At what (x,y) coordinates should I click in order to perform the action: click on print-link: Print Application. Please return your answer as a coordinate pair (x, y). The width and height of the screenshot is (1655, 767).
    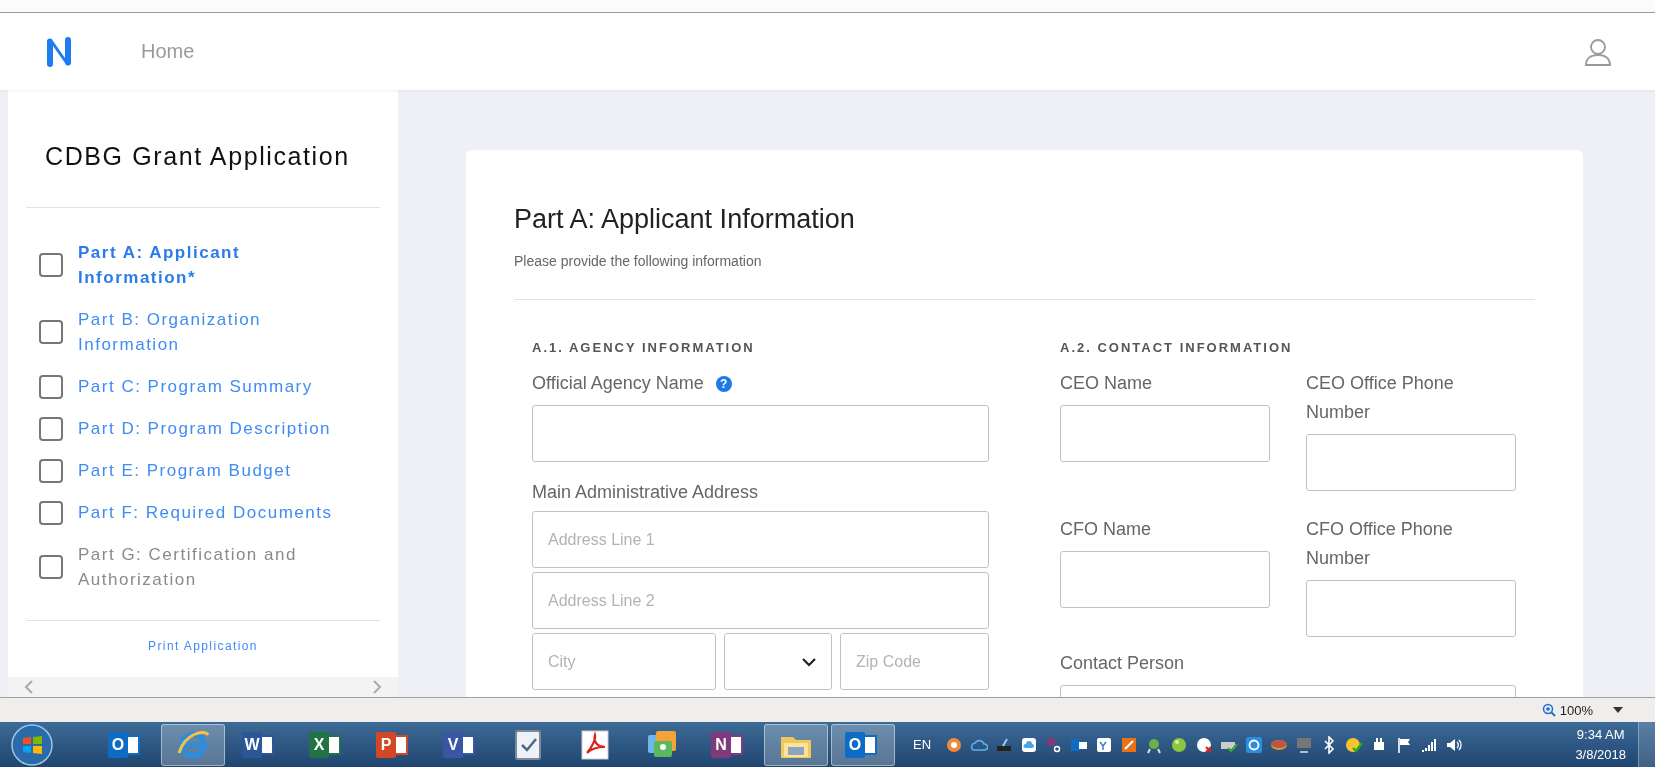
    Looking at the image, I should click on (203, 646).